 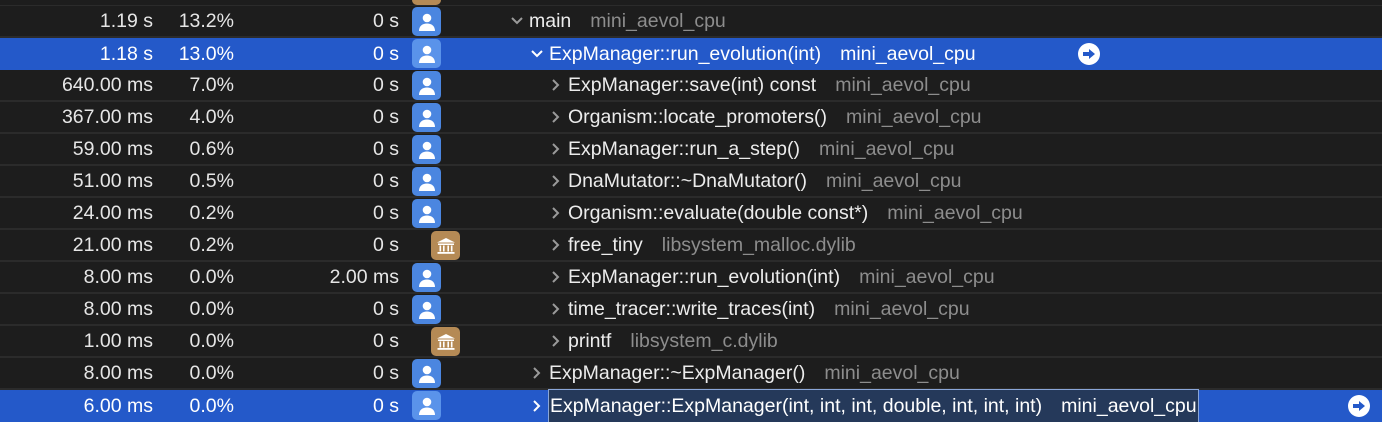 I want to click on symbol-name: Organism::evaluate(double const*), so click(x=718, y=213).